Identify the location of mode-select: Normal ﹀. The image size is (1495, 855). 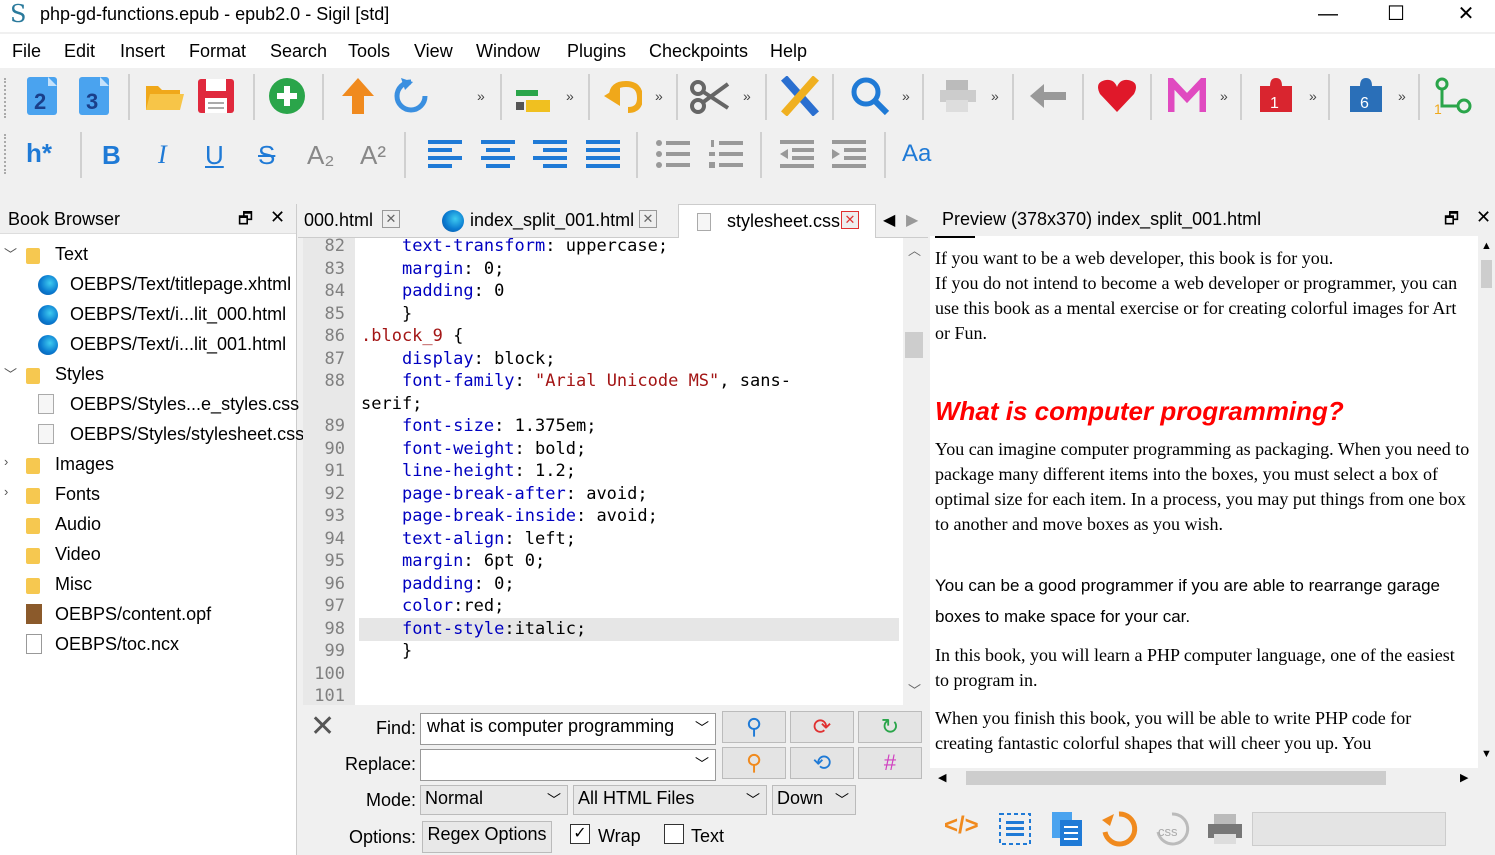
(494, 800).